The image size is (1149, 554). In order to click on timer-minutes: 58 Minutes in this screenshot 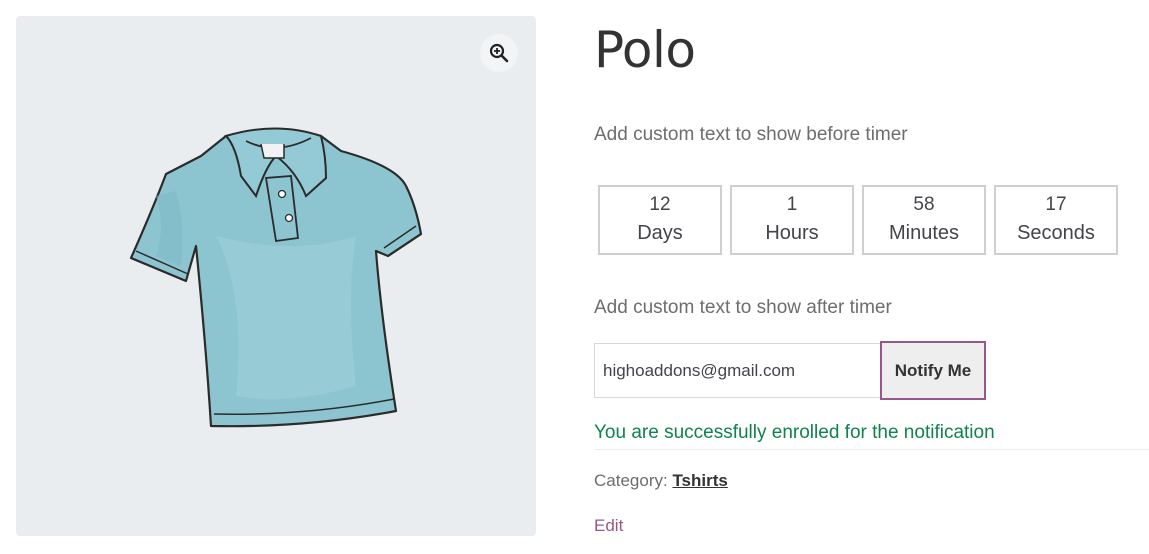, I will do `click(924, 220)`.